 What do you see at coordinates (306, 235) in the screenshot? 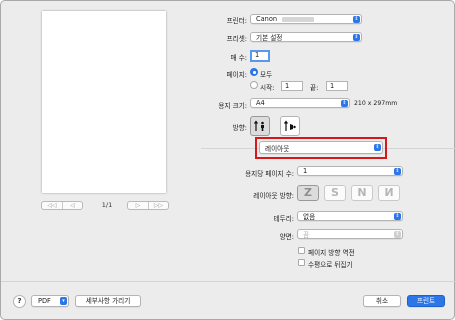
I see `two-sided-value: 끔` at bounding box center [306, 235].